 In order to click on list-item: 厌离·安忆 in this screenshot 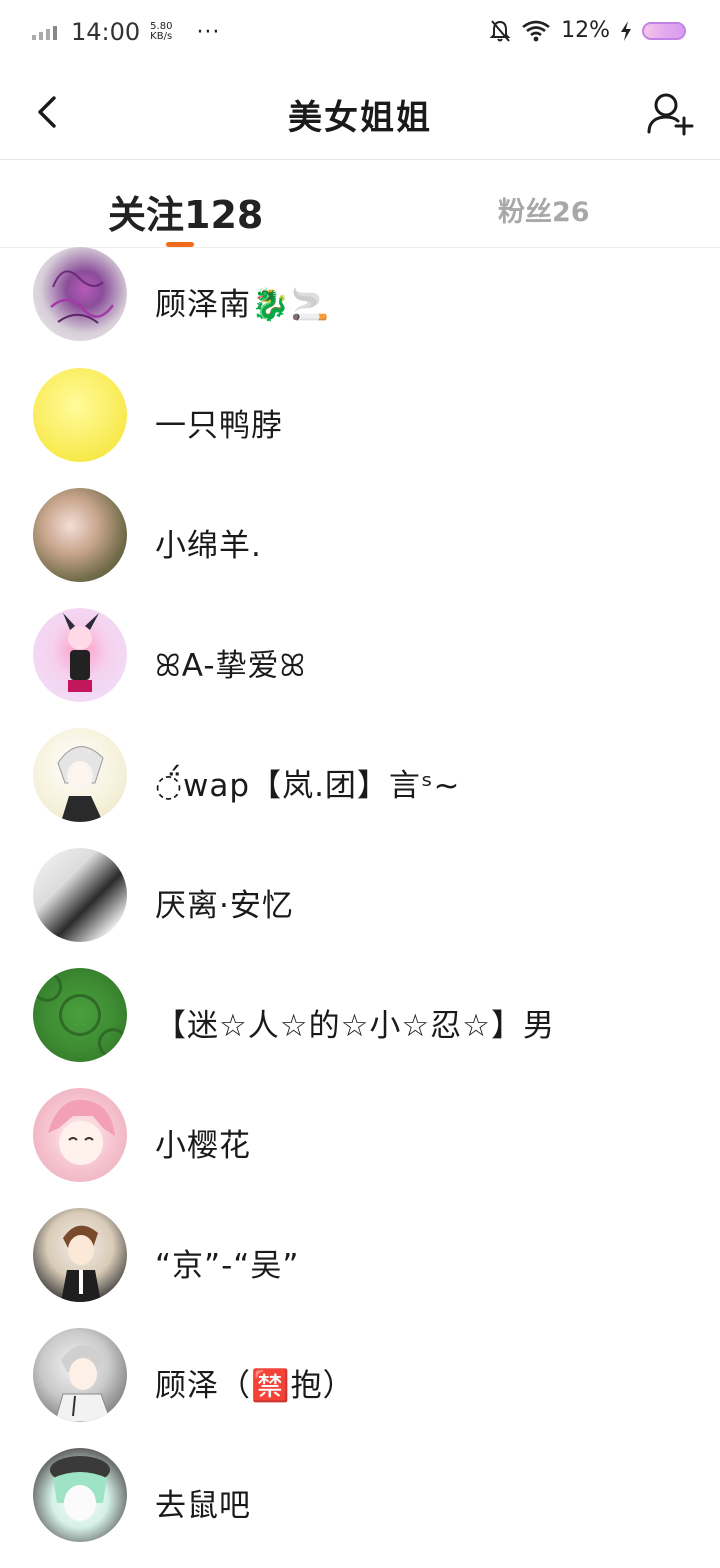, I will do `click(360, 908)`.